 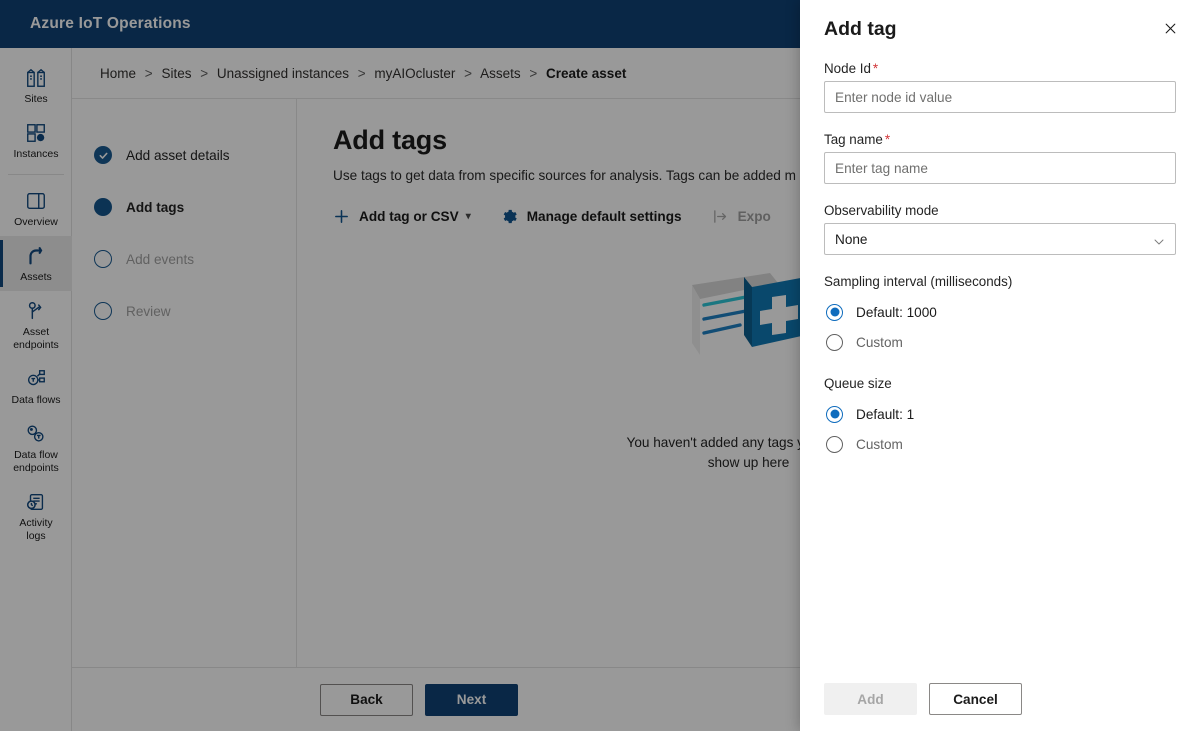 I want to click on close-icon, so click(x=1170, y=28).